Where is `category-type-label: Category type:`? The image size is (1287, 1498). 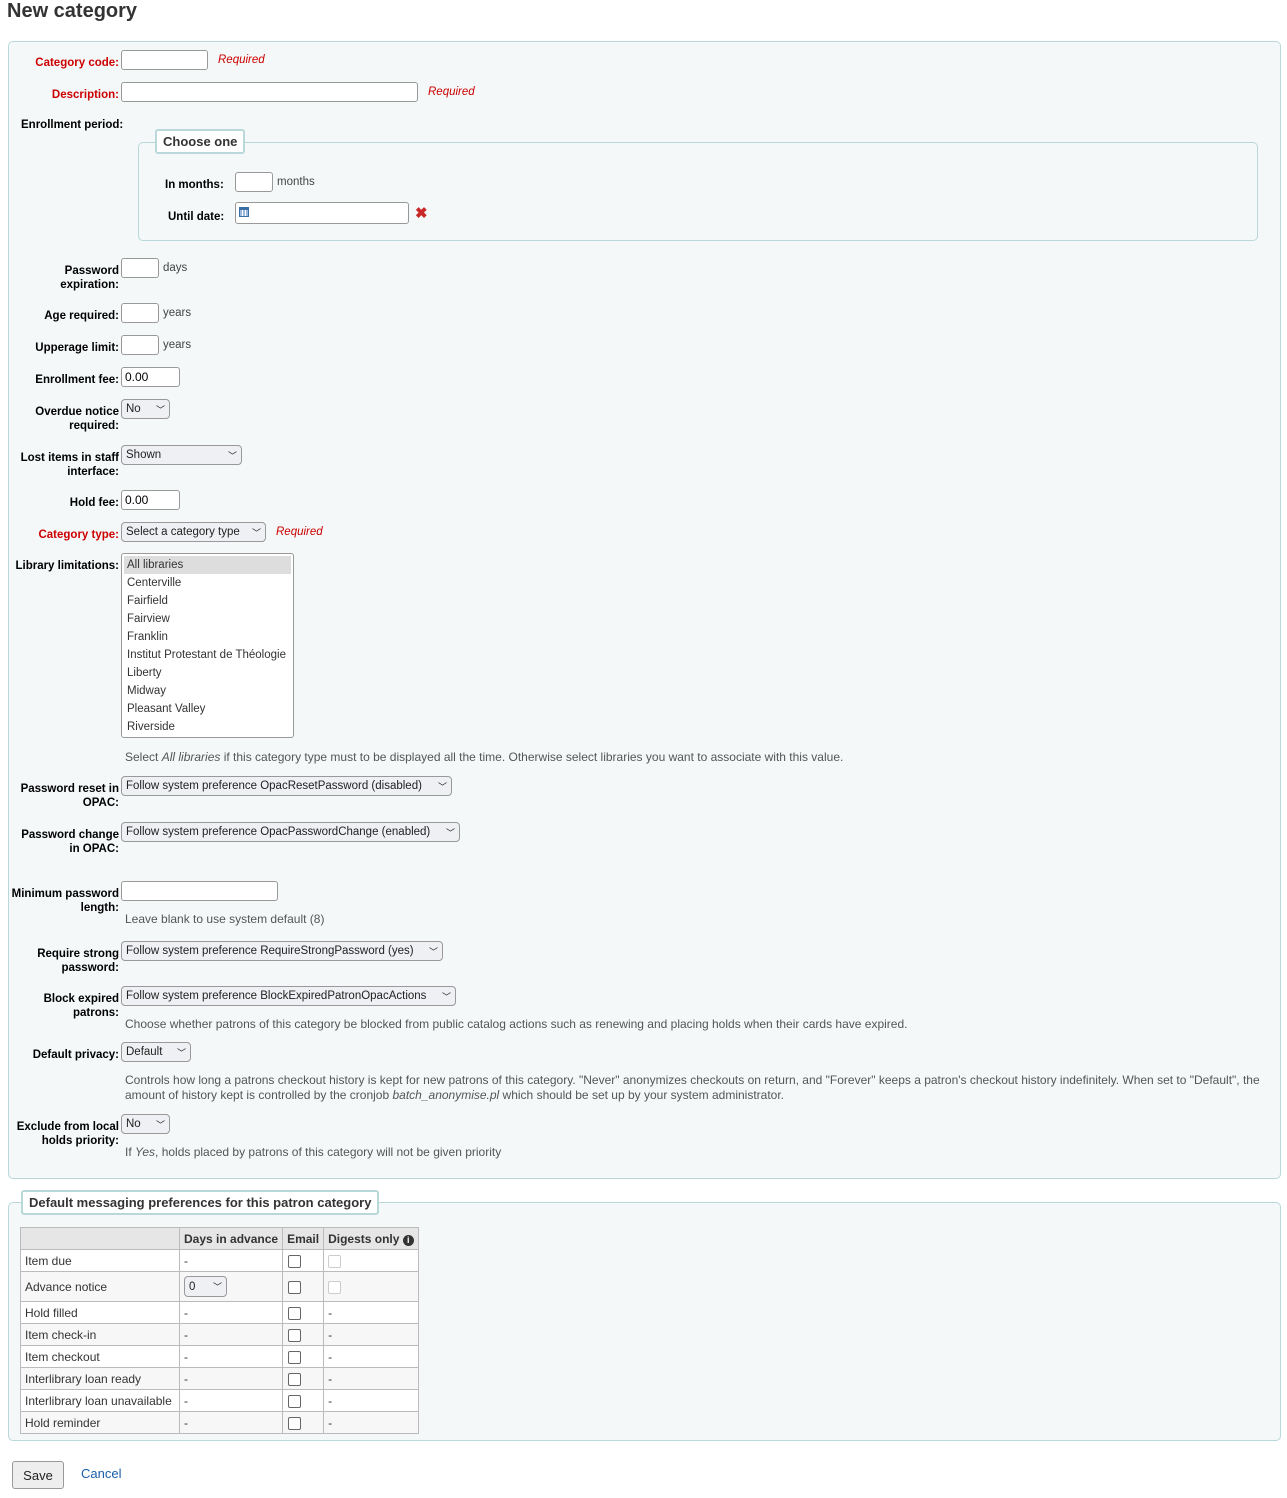 category-type-label: Category type: is located at coordinates (78, 535).